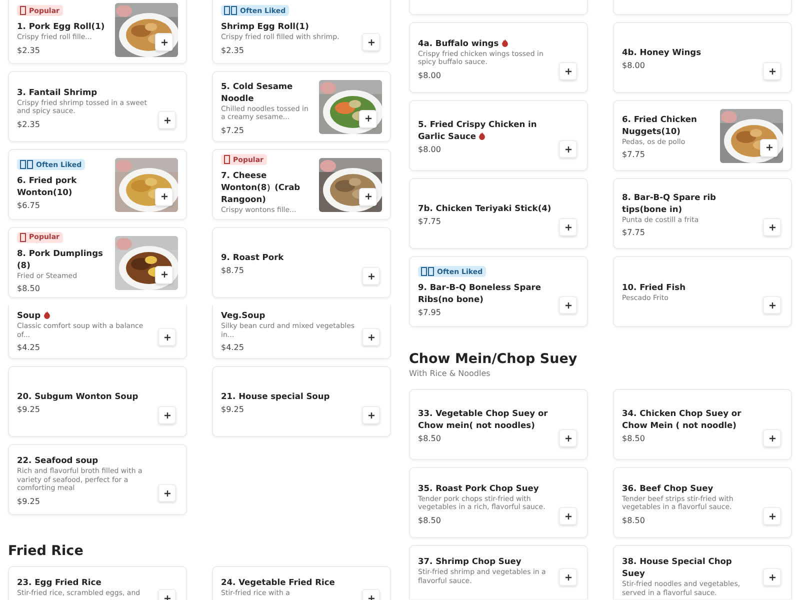  Describe the element at coordinates (682, 419) in the screenshot. I see `item-title: 34. Chicken Chop Suey or Chow Mein ( not noodle)` at that location.